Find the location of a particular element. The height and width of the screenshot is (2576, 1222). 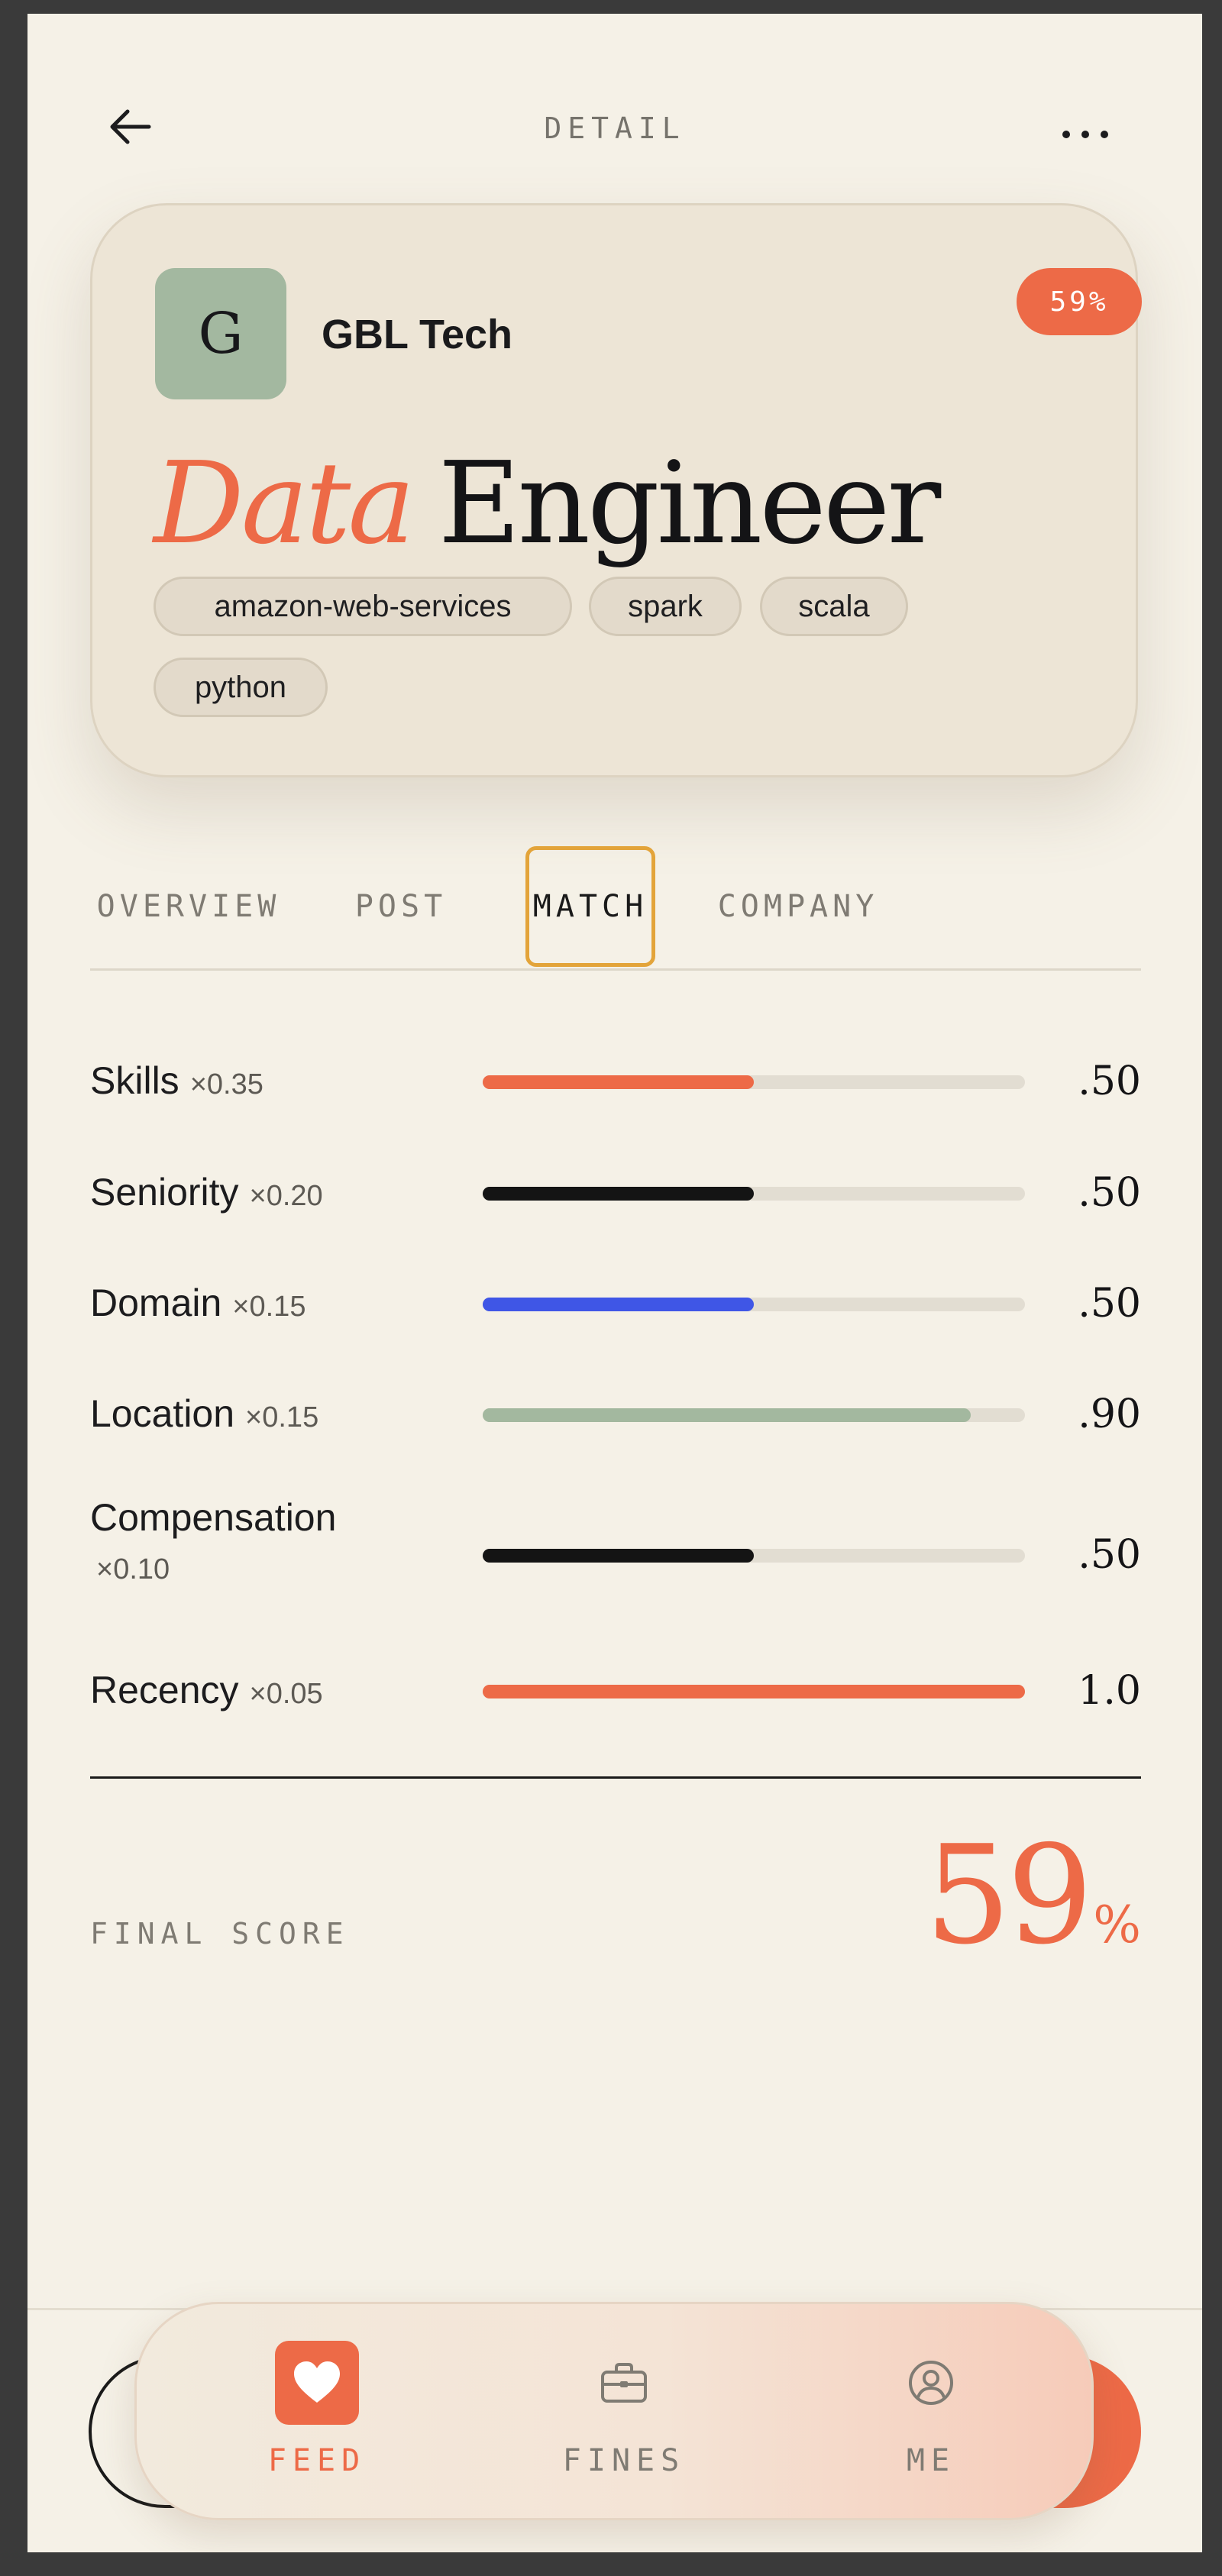

metric-row: Recency ×0.05 1.0 is located at coordinates (616, 1693).